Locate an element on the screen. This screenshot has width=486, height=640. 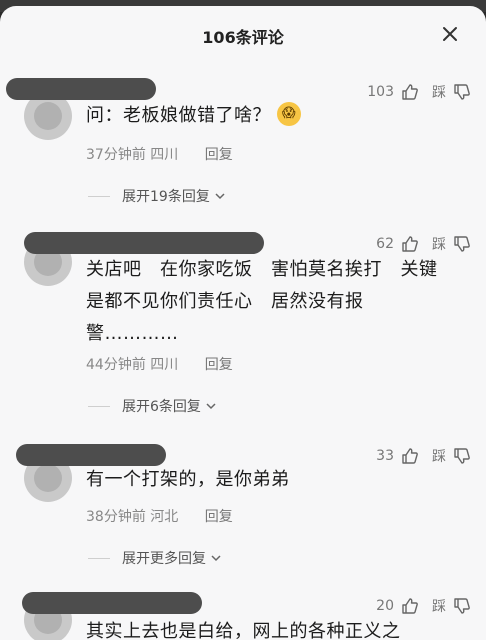
expand-replies-label: 展开19条回复 is located at coordinates (166, 197).